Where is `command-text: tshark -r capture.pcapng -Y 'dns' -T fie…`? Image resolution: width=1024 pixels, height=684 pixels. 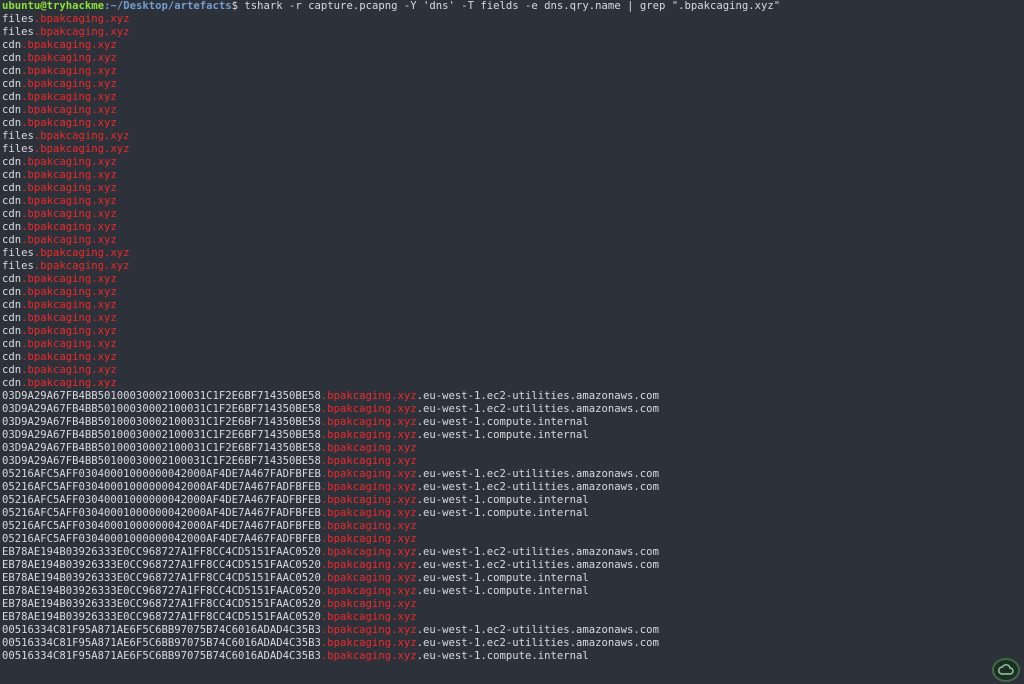
command-text: tshark -r capture.pcapng -Y 'dns' -T fie… is located at coordinates (512, 6).